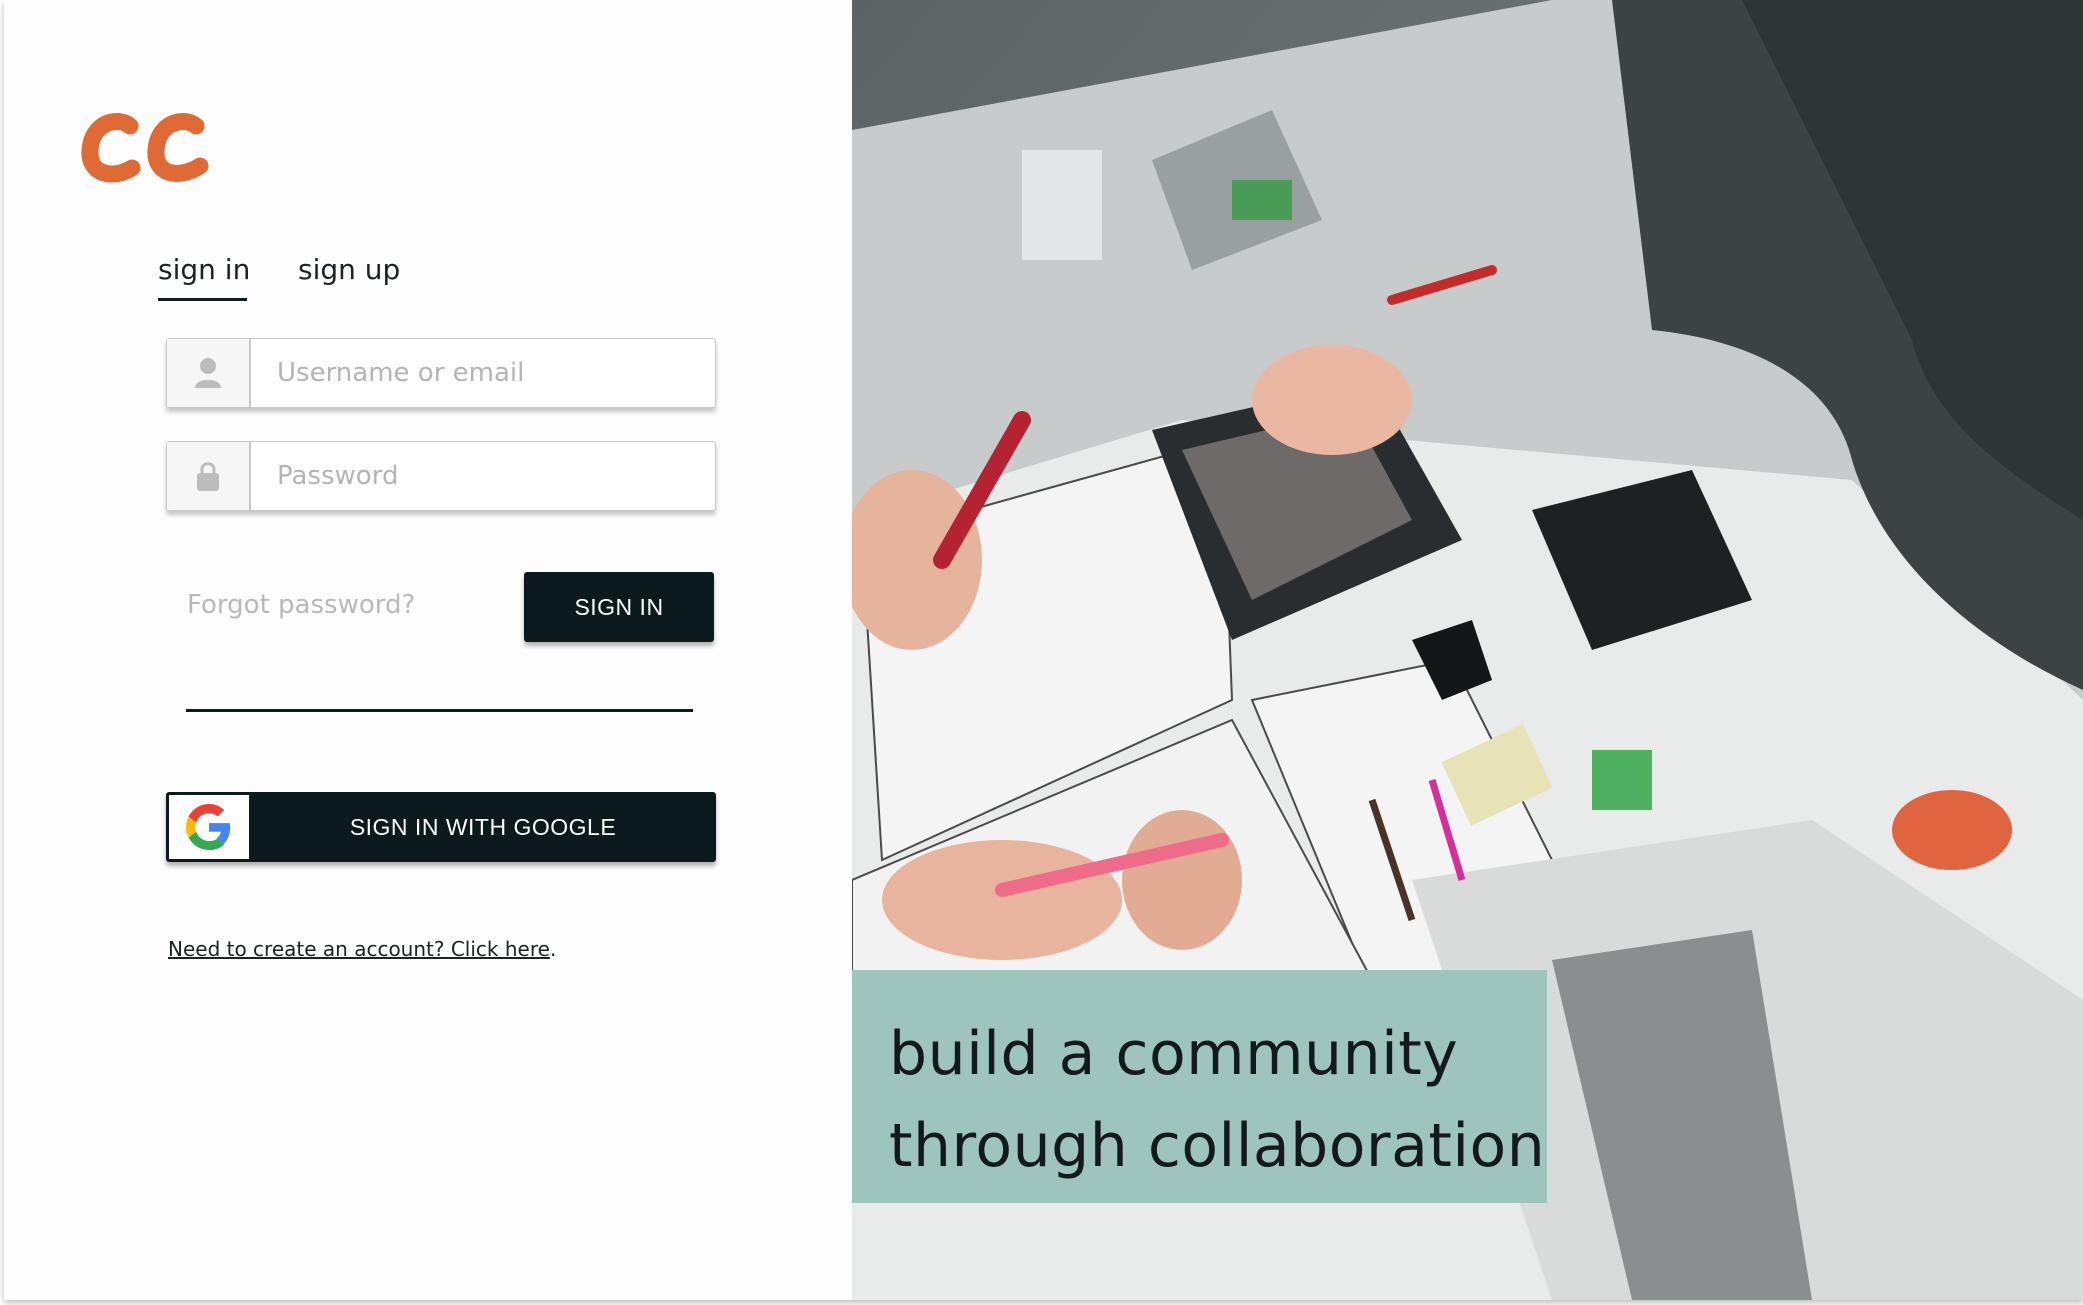 Image resolution: width=2083 pixels, height=1305 pixels. Describe the element at coordinates (1174, 1054) in the screenshot. I see `tagline-line-1: build a community` at that location.